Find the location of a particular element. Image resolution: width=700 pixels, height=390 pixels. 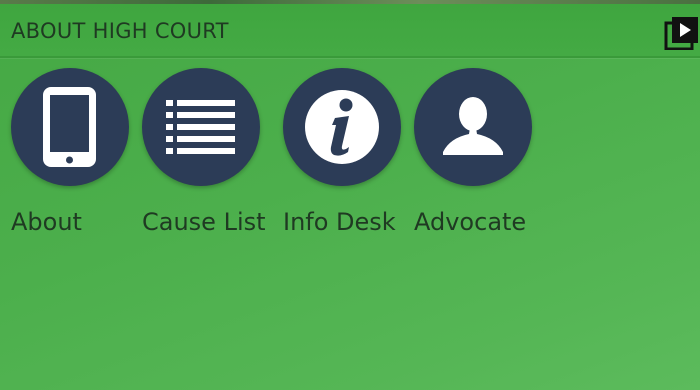

person-icon is located at coordinates (473, 126).